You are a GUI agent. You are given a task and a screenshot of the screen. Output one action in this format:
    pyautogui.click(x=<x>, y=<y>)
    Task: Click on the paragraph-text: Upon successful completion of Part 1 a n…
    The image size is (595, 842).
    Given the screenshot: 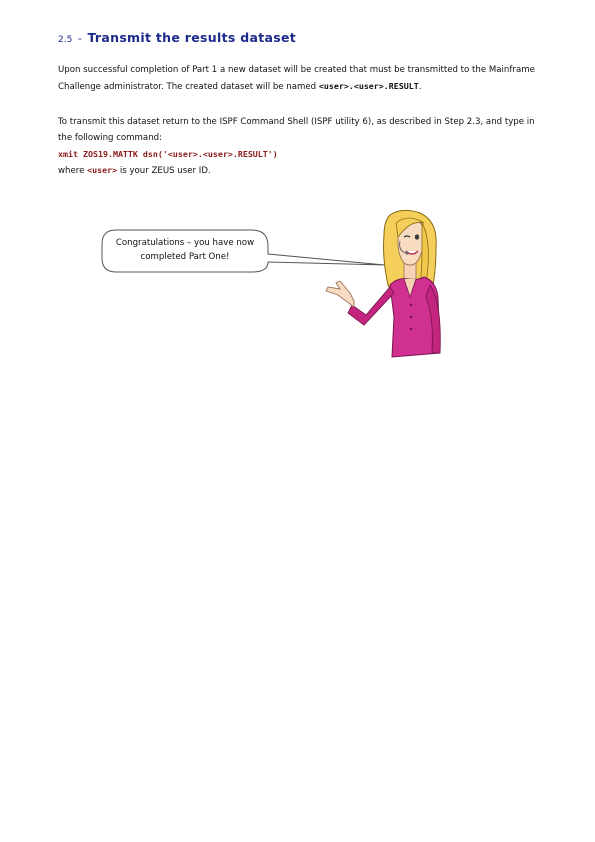 What is the action you would take?
    pyautogui.click(x=296, y=78)
    